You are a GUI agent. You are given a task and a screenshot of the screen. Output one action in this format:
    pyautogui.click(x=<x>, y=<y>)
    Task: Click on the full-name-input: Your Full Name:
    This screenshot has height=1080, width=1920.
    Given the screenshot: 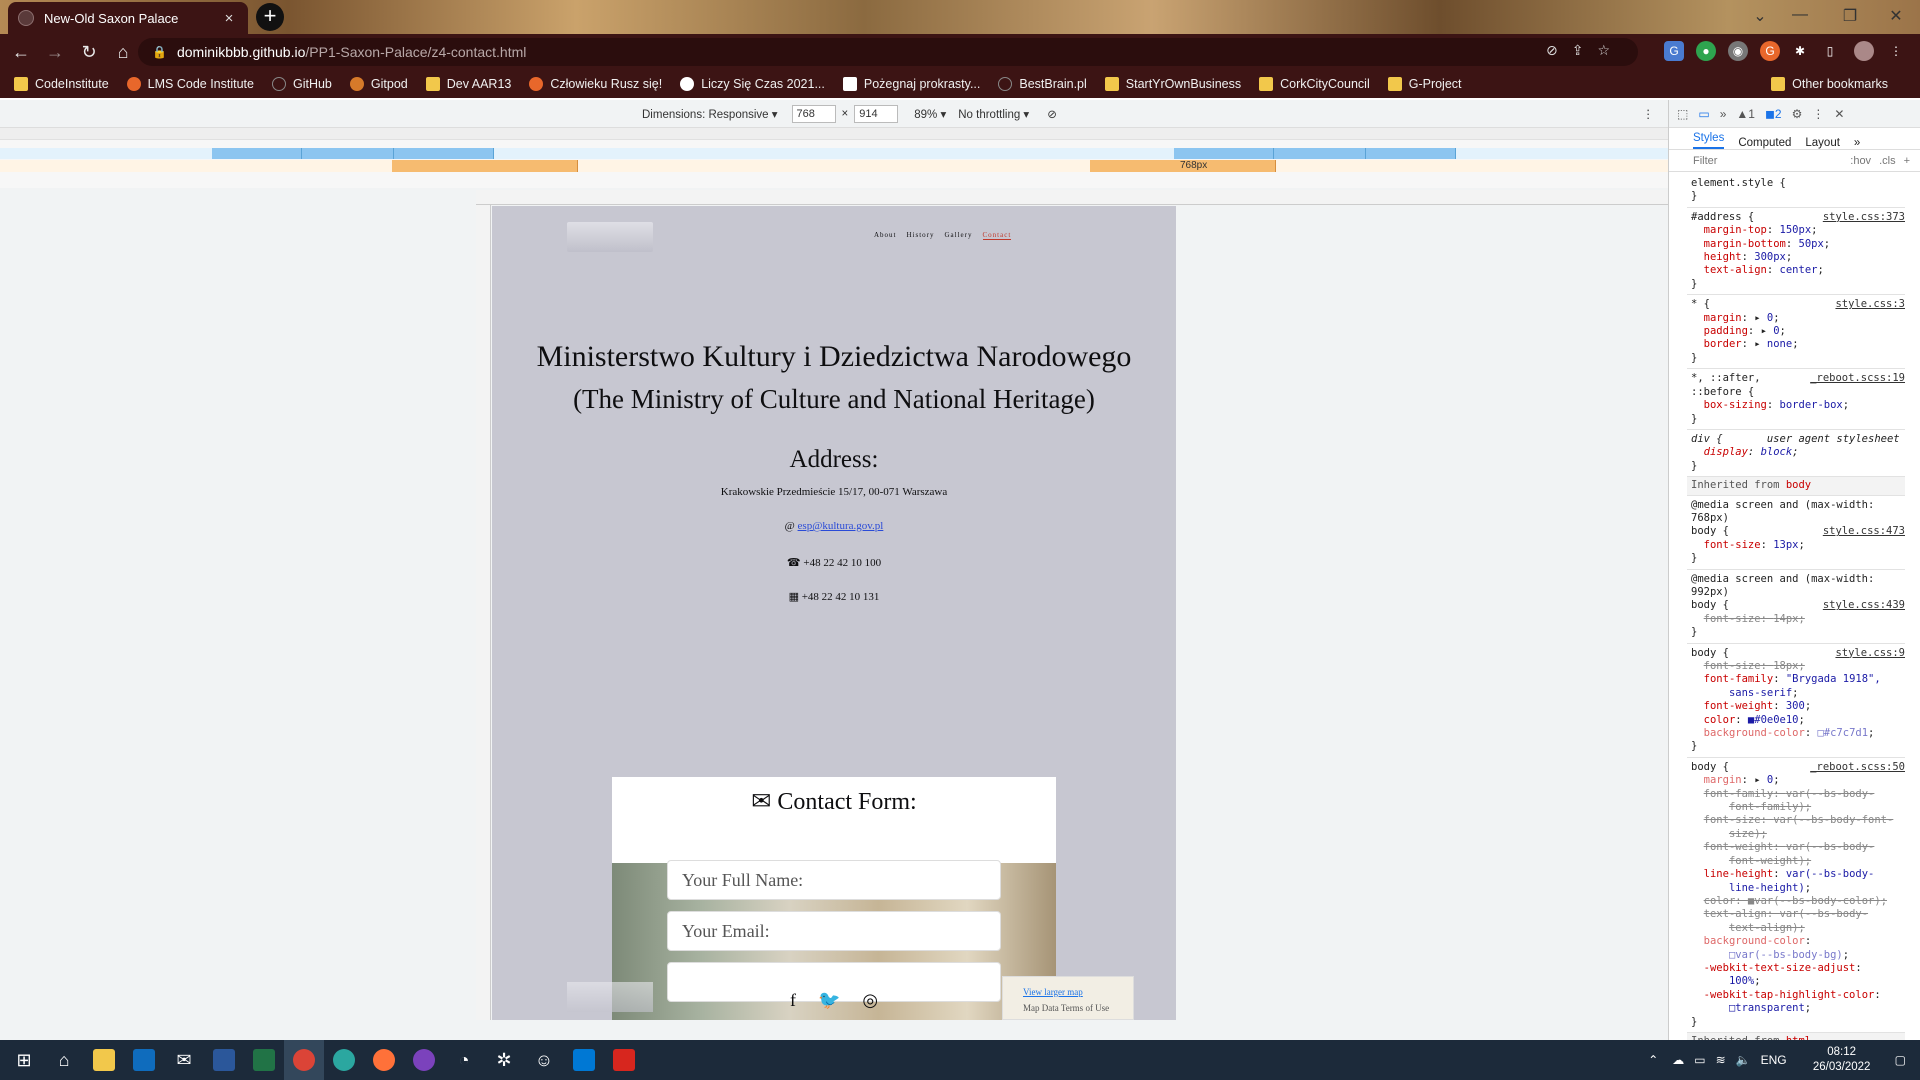 What is the action you would take?
    pyautogui.click(x=834, y=880)
    